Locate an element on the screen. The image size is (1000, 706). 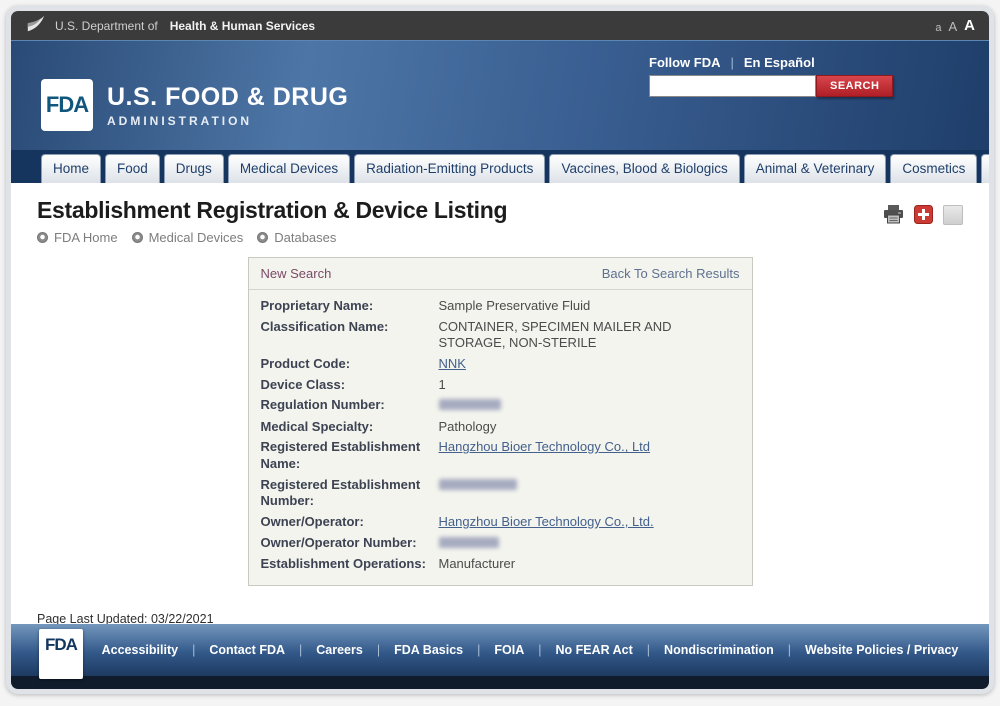
field-value: Hangzhou Bioer Technology Co., Ltd. is located at coordinates (589, 522).